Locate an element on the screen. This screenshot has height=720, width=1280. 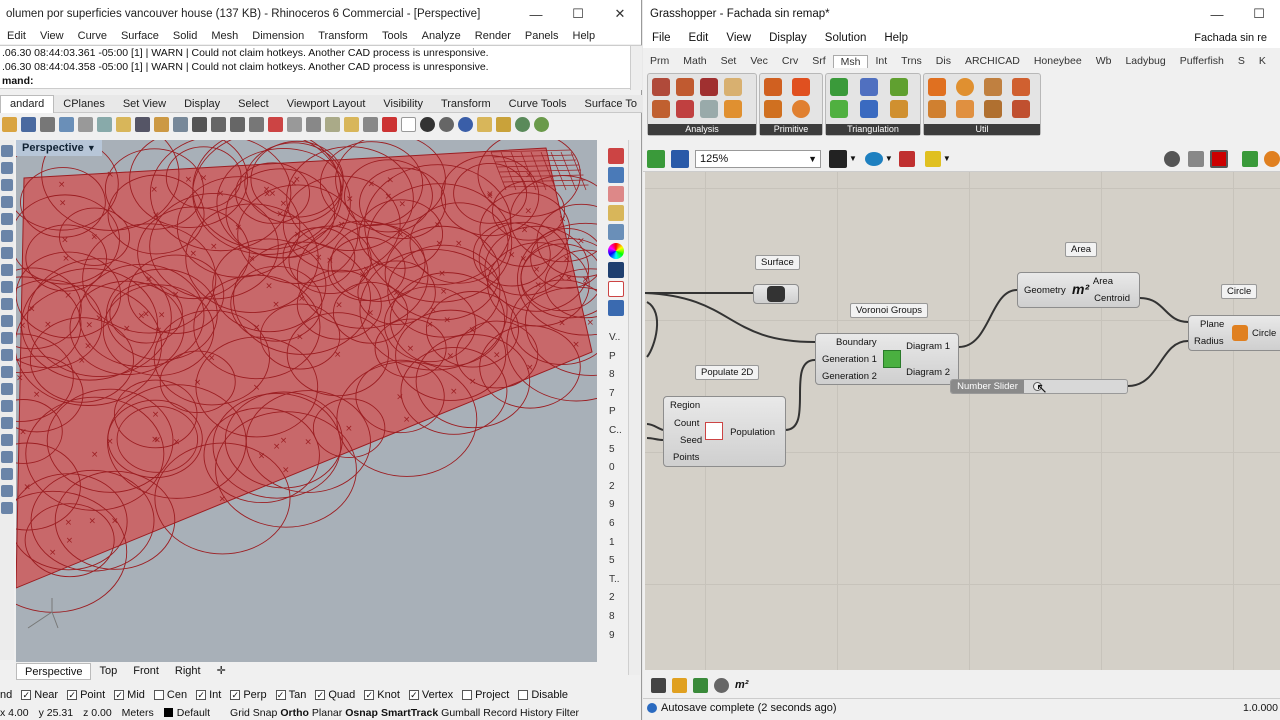
tab-cplanes: CPlanes is located at coordinates (84, 104).